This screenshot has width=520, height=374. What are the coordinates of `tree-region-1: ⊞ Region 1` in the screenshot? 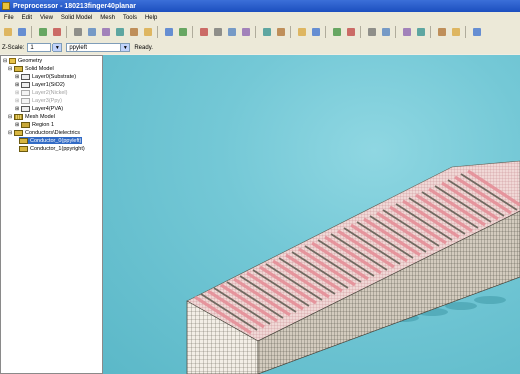 It's located at (34, 124).